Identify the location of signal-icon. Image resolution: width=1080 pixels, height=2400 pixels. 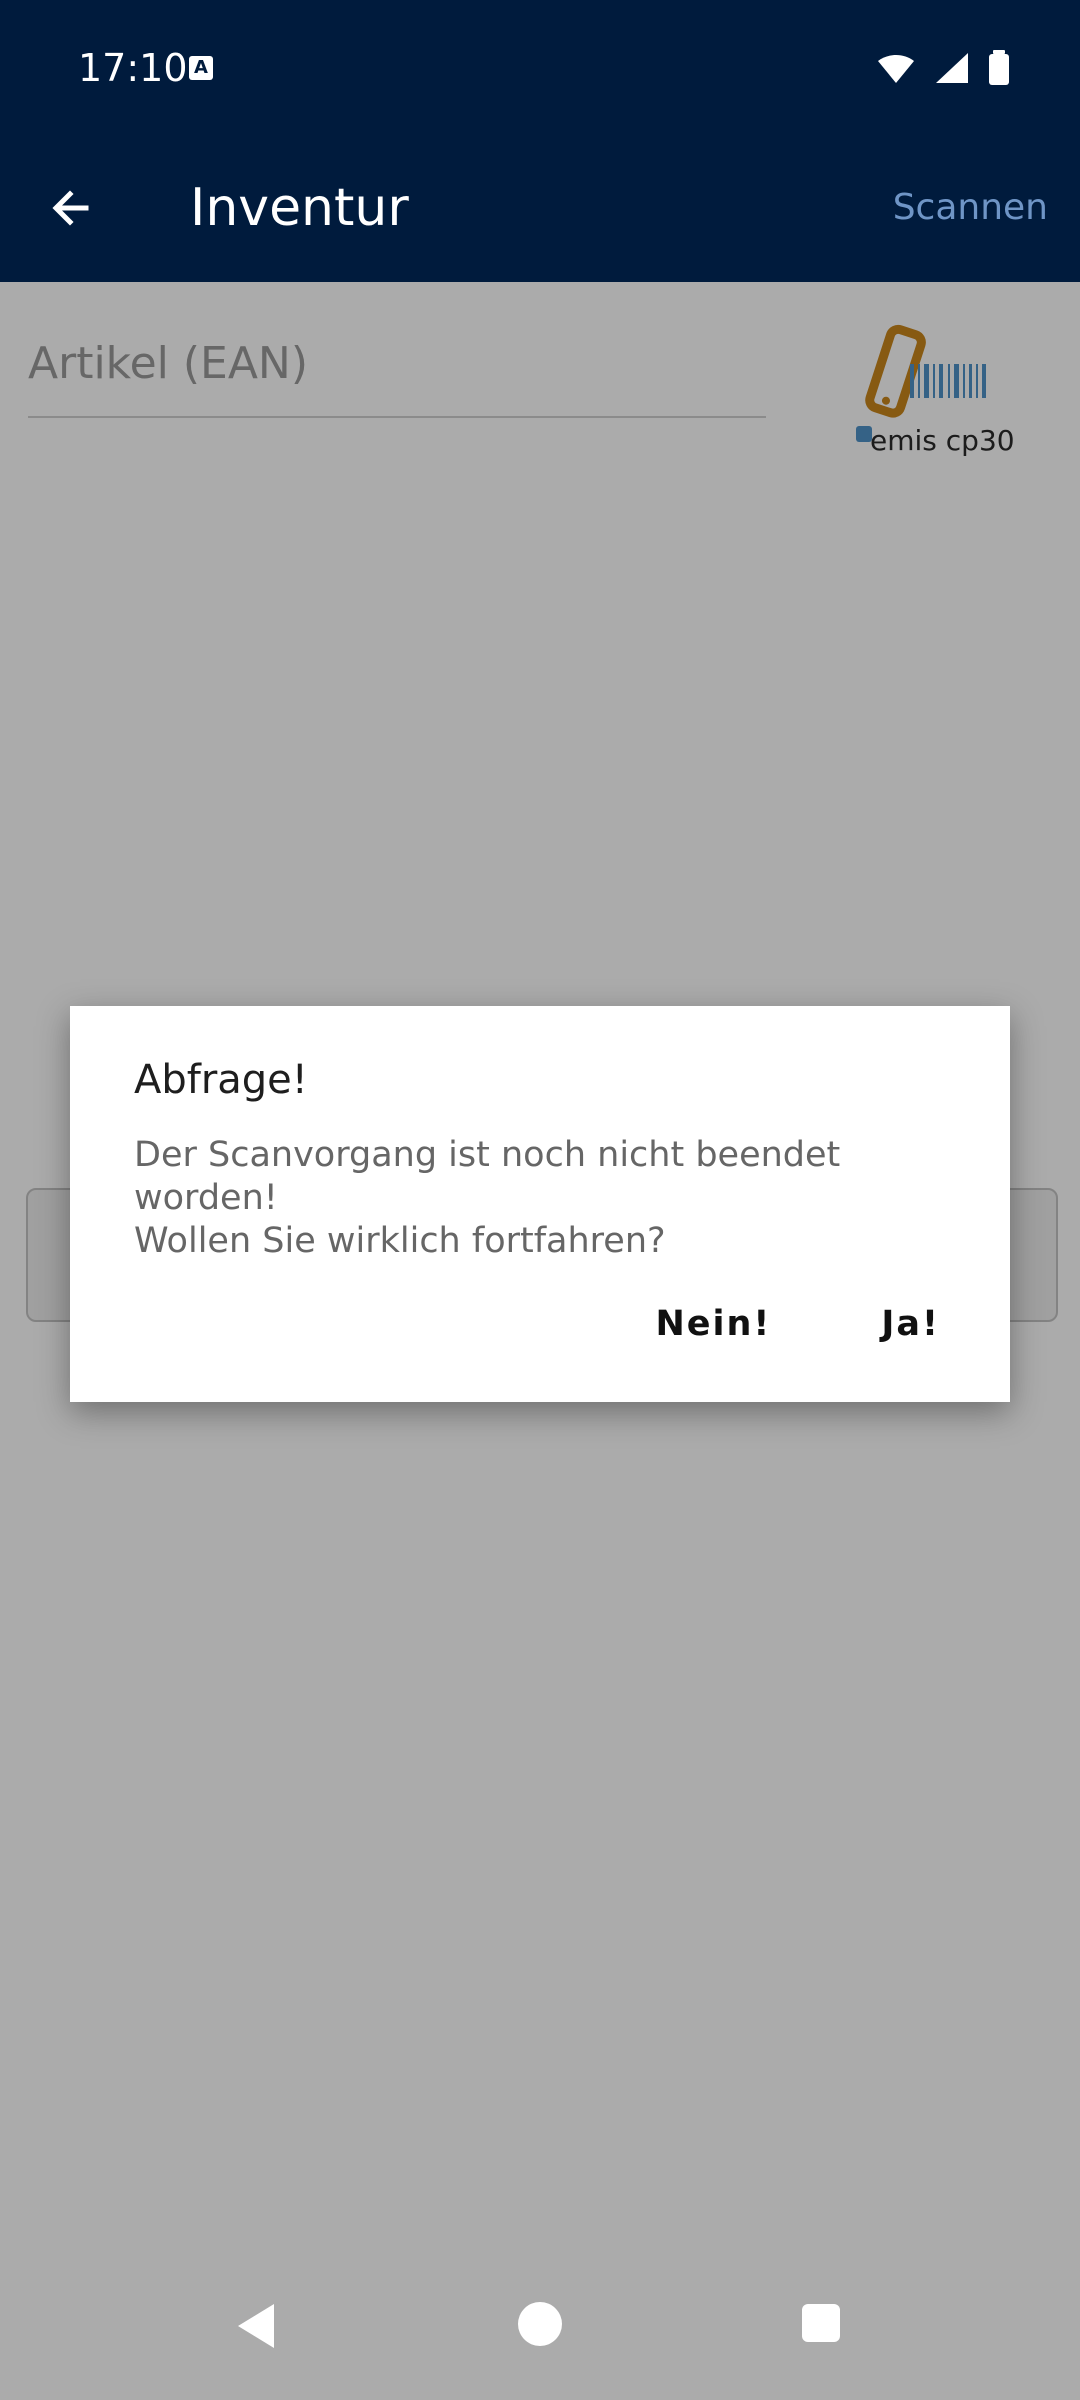
(952, 68).